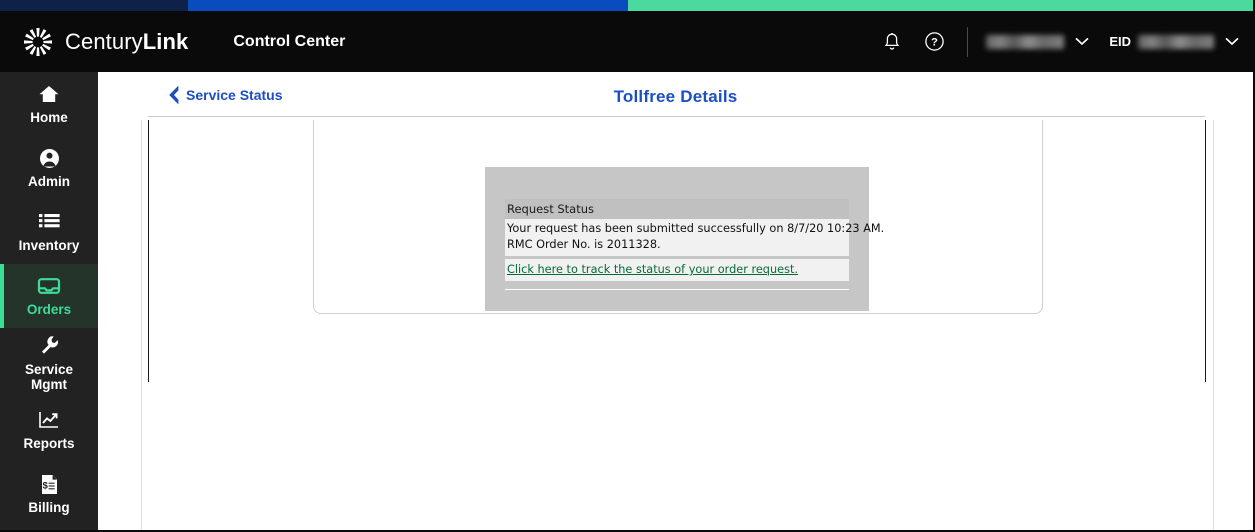  Describe the element at coordinates (408, 5) in the screenshot. I see `top-strip-segment-blue` at that location.